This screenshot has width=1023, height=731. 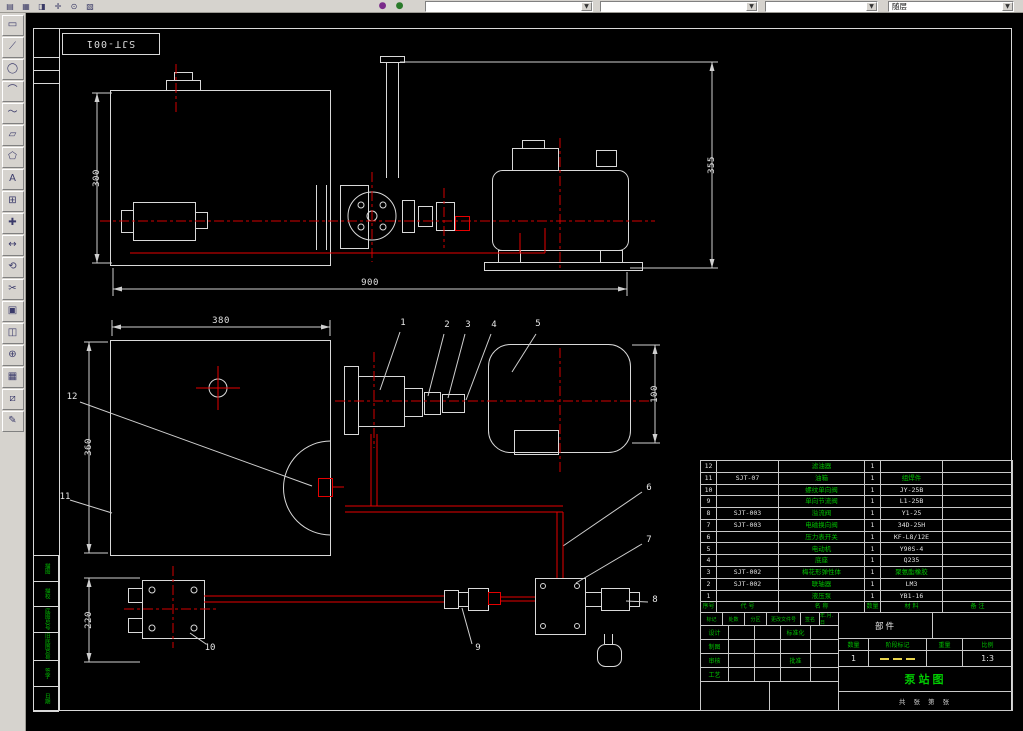 I want to click on qty-value: 1, so click(x=854, y=659).